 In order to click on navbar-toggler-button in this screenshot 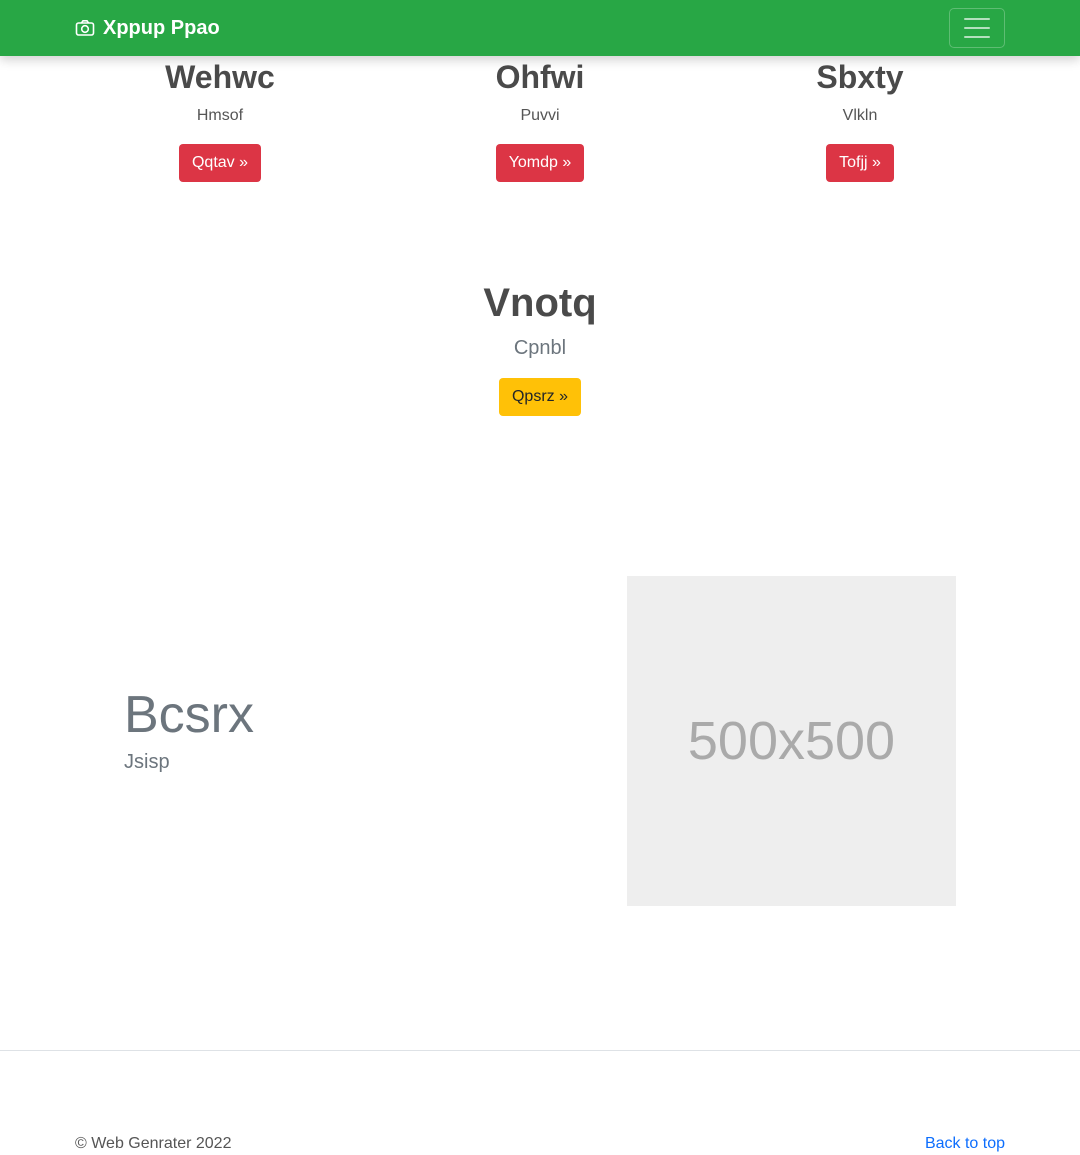, I will do `click(977, 28)`.